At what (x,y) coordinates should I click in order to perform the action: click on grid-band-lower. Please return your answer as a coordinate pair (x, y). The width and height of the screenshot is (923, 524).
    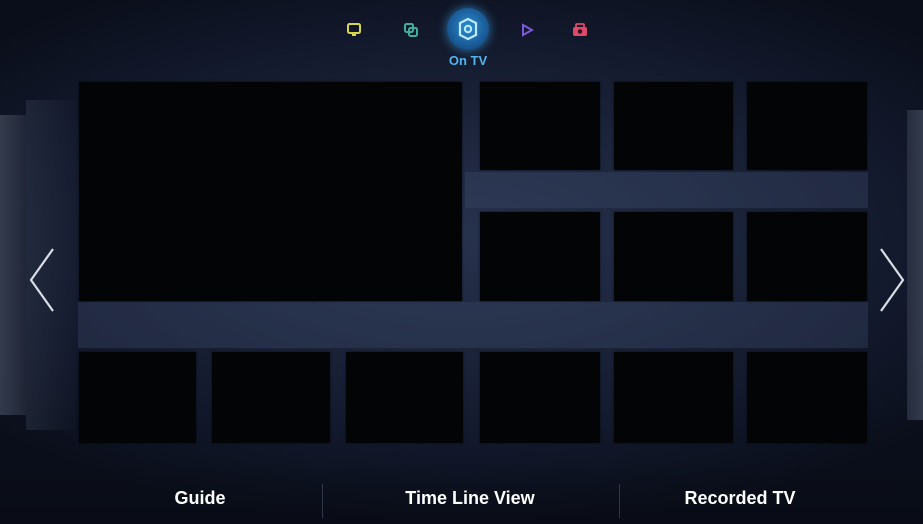
    Looking at the image, I should click on (473, 325).